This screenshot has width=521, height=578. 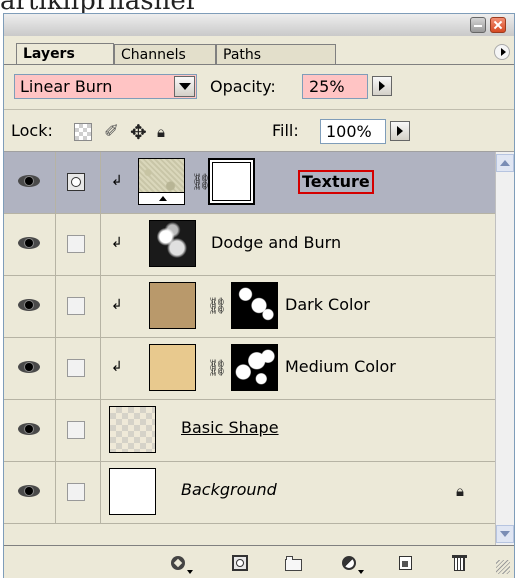 What do you see at coordinates (32, 130) in the screenshot?
I see `lock-label: Lock:` at bounding box center [32, 130].